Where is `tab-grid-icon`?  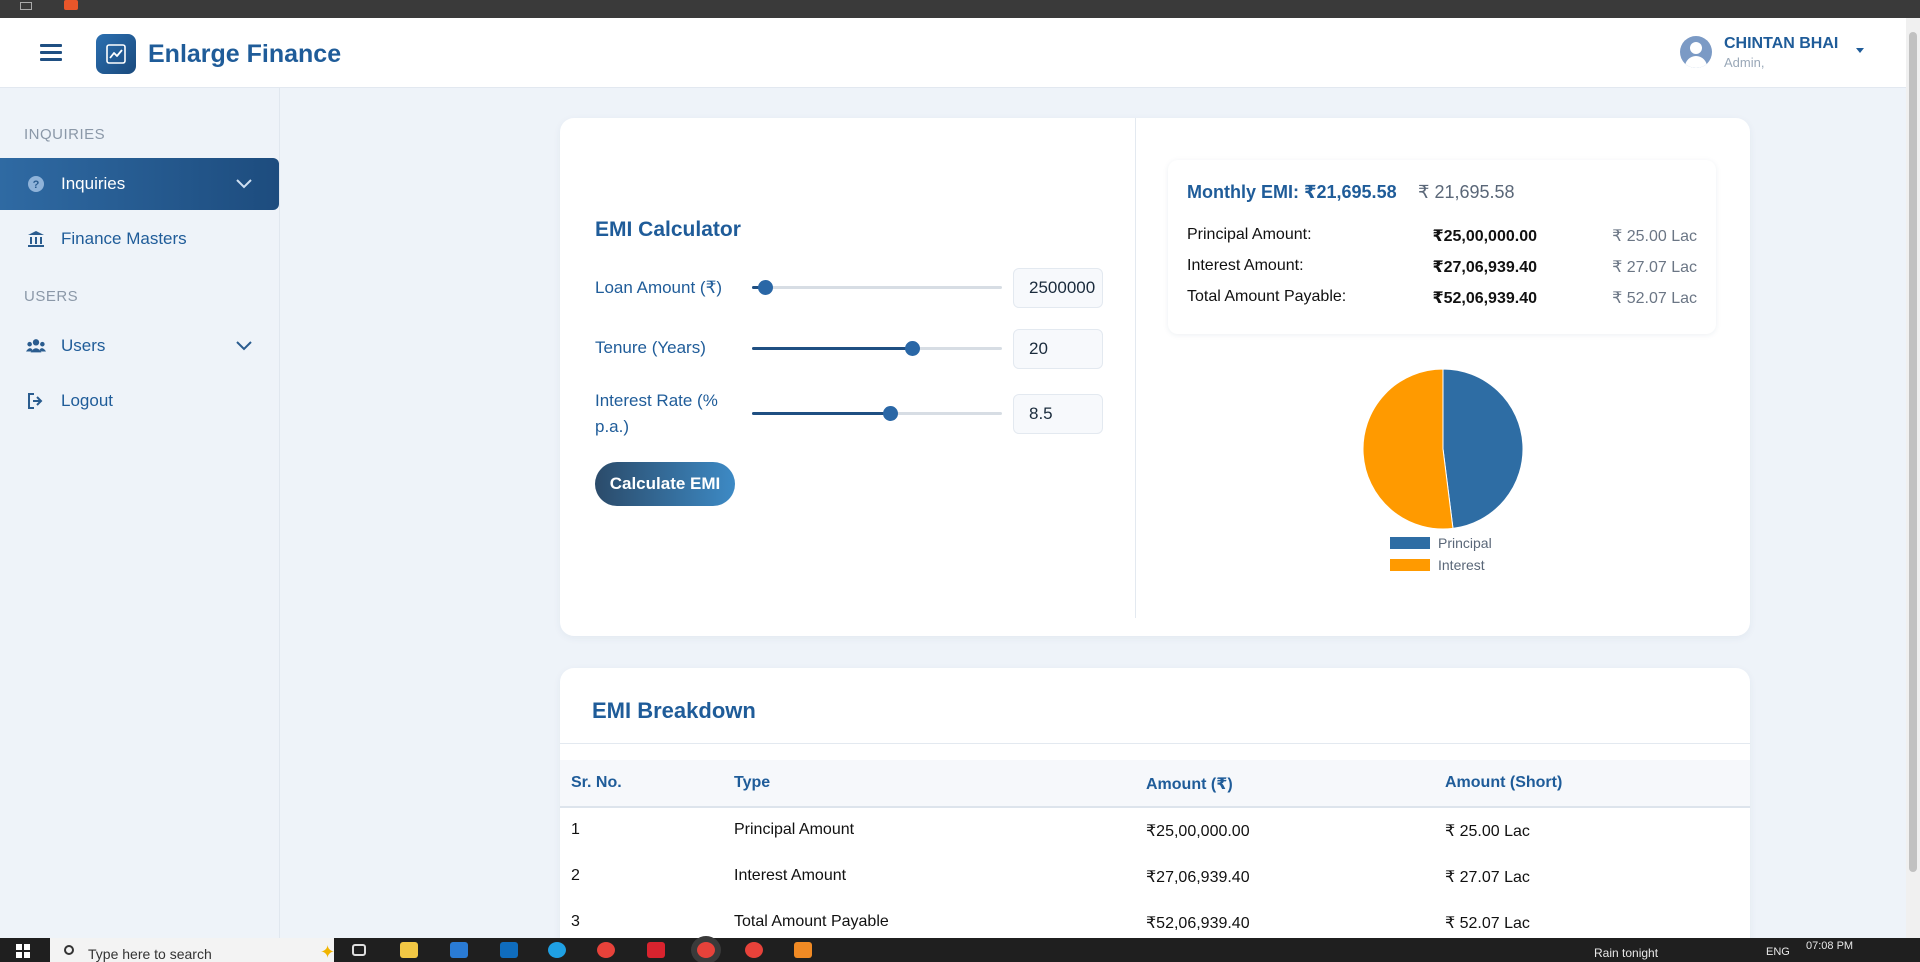
tab-grid-icon is located at coordinates (26, 6).